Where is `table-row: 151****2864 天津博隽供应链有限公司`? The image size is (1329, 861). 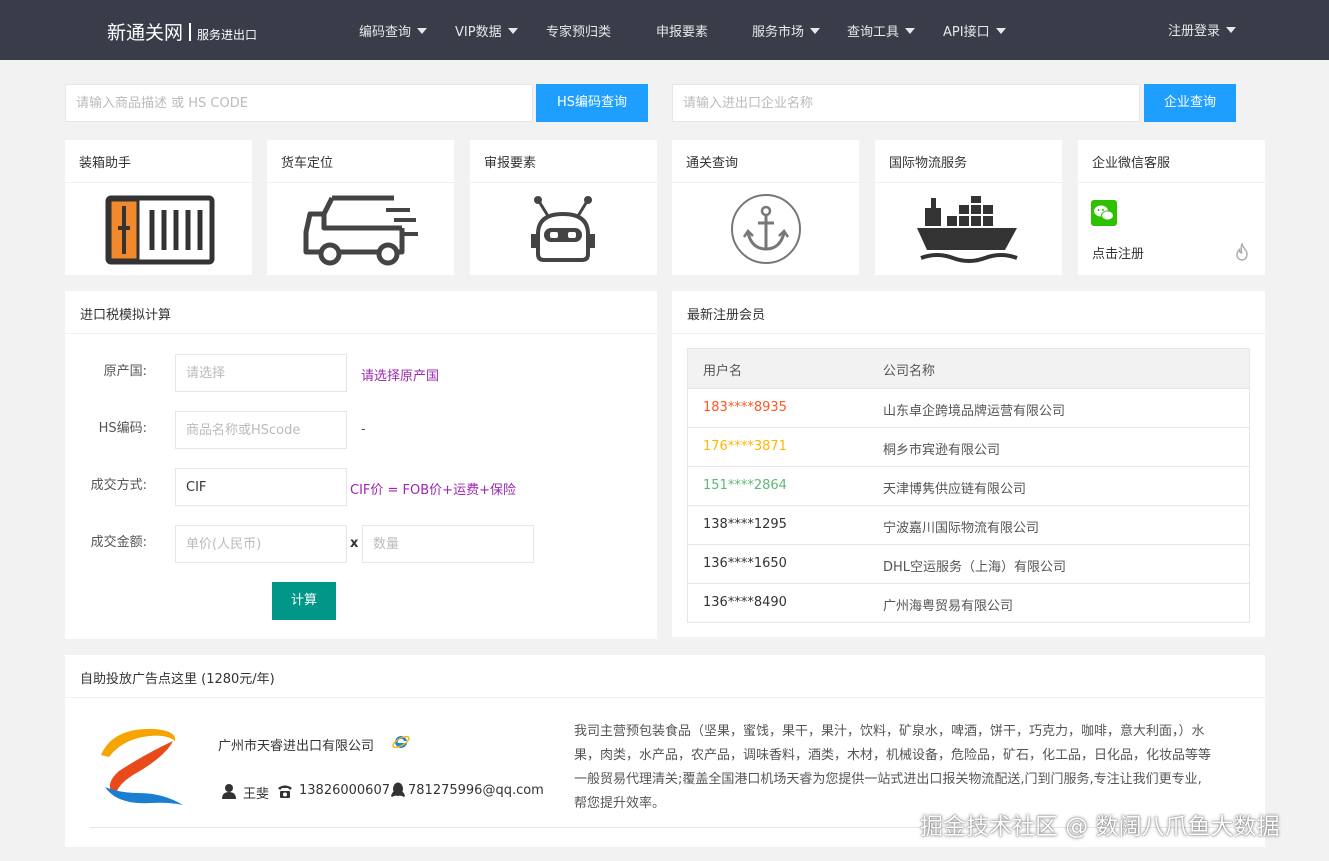
table-row: 151****2864 天津博隽供应链有限公司 is located at coordinates (968, 485).